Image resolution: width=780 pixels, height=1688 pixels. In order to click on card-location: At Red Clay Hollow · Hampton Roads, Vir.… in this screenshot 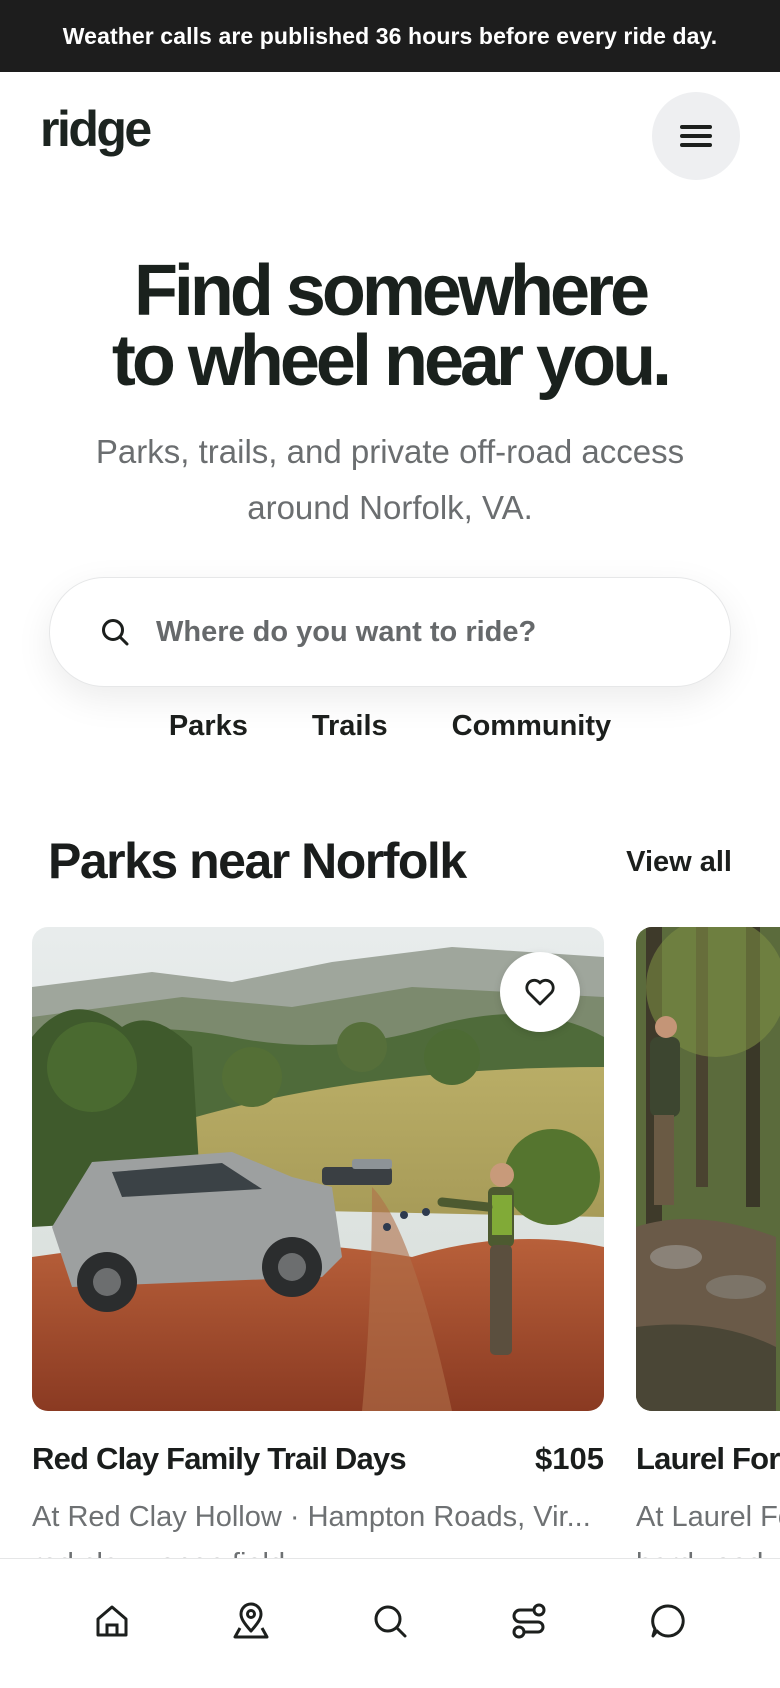, I will do `click(311, 1517)`.